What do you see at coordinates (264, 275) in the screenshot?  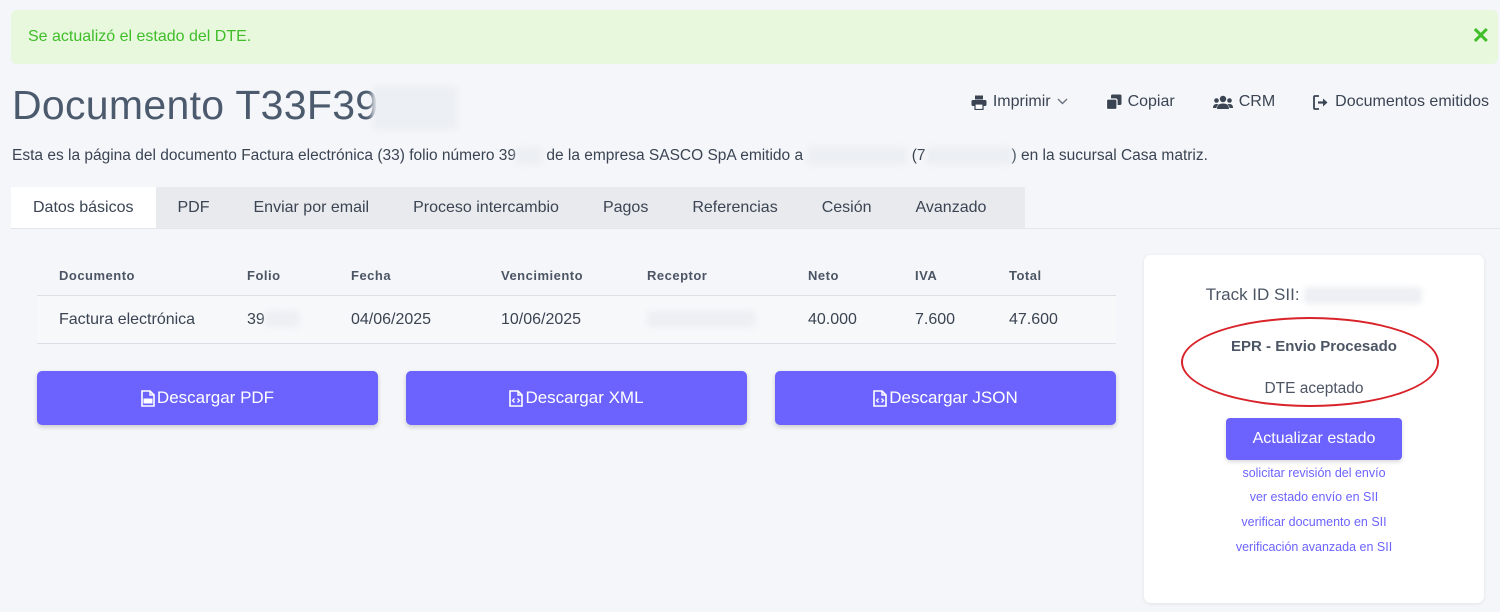 I see `header-folio: Folio` at bounding box center [264, 275].